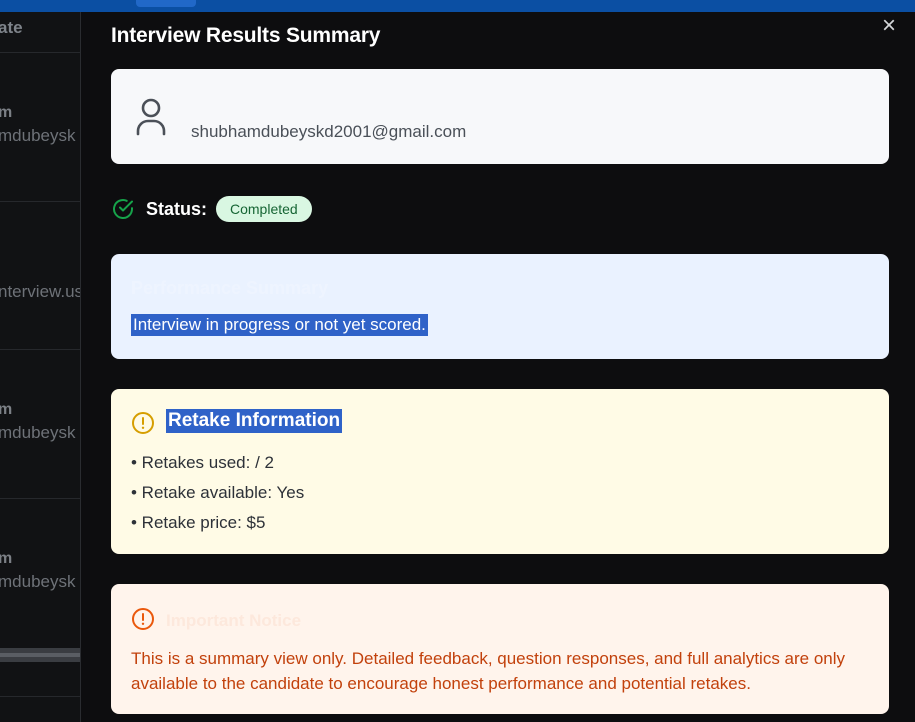 The image size is (915, 722). Describe the element at coordinates (123, 209) in the screenshot. I see `check-circle-icon` at that location.